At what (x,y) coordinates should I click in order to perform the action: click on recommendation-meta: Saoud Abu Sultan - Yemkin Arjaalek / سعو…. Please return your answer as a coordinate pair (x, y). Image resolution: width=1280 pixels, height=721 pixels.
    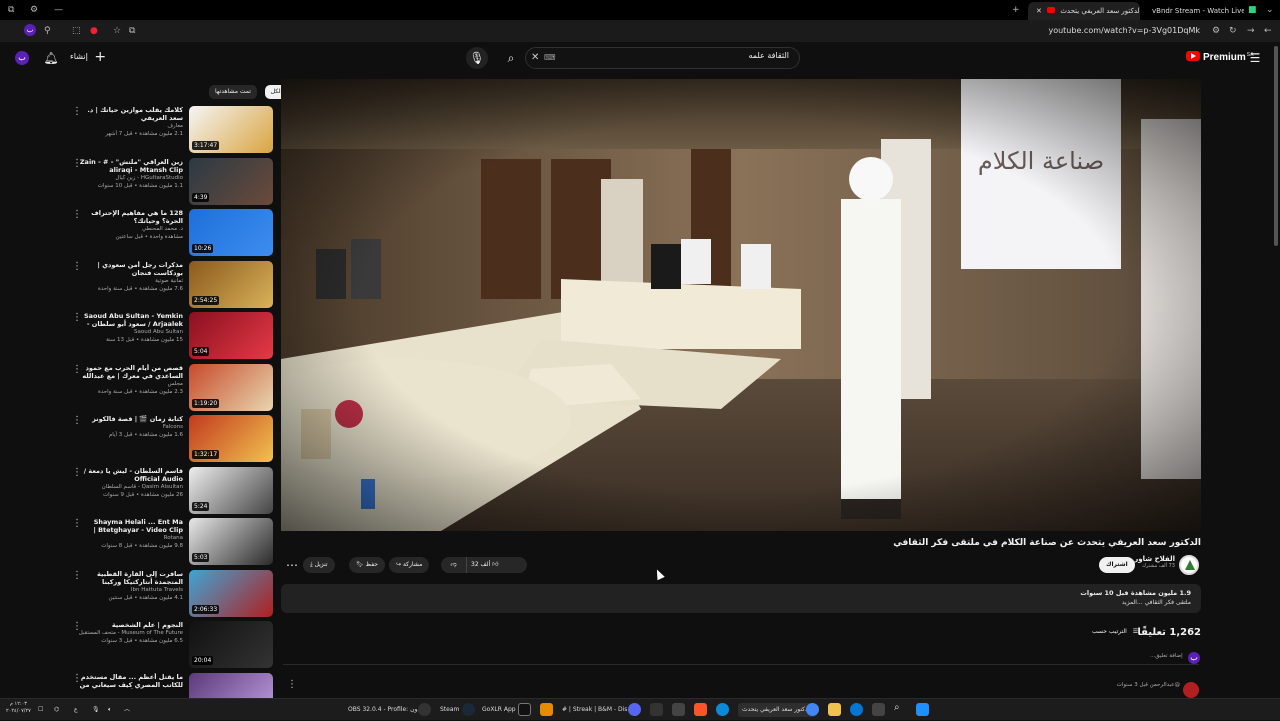
    Looking at the image, I should click on (130, 328).